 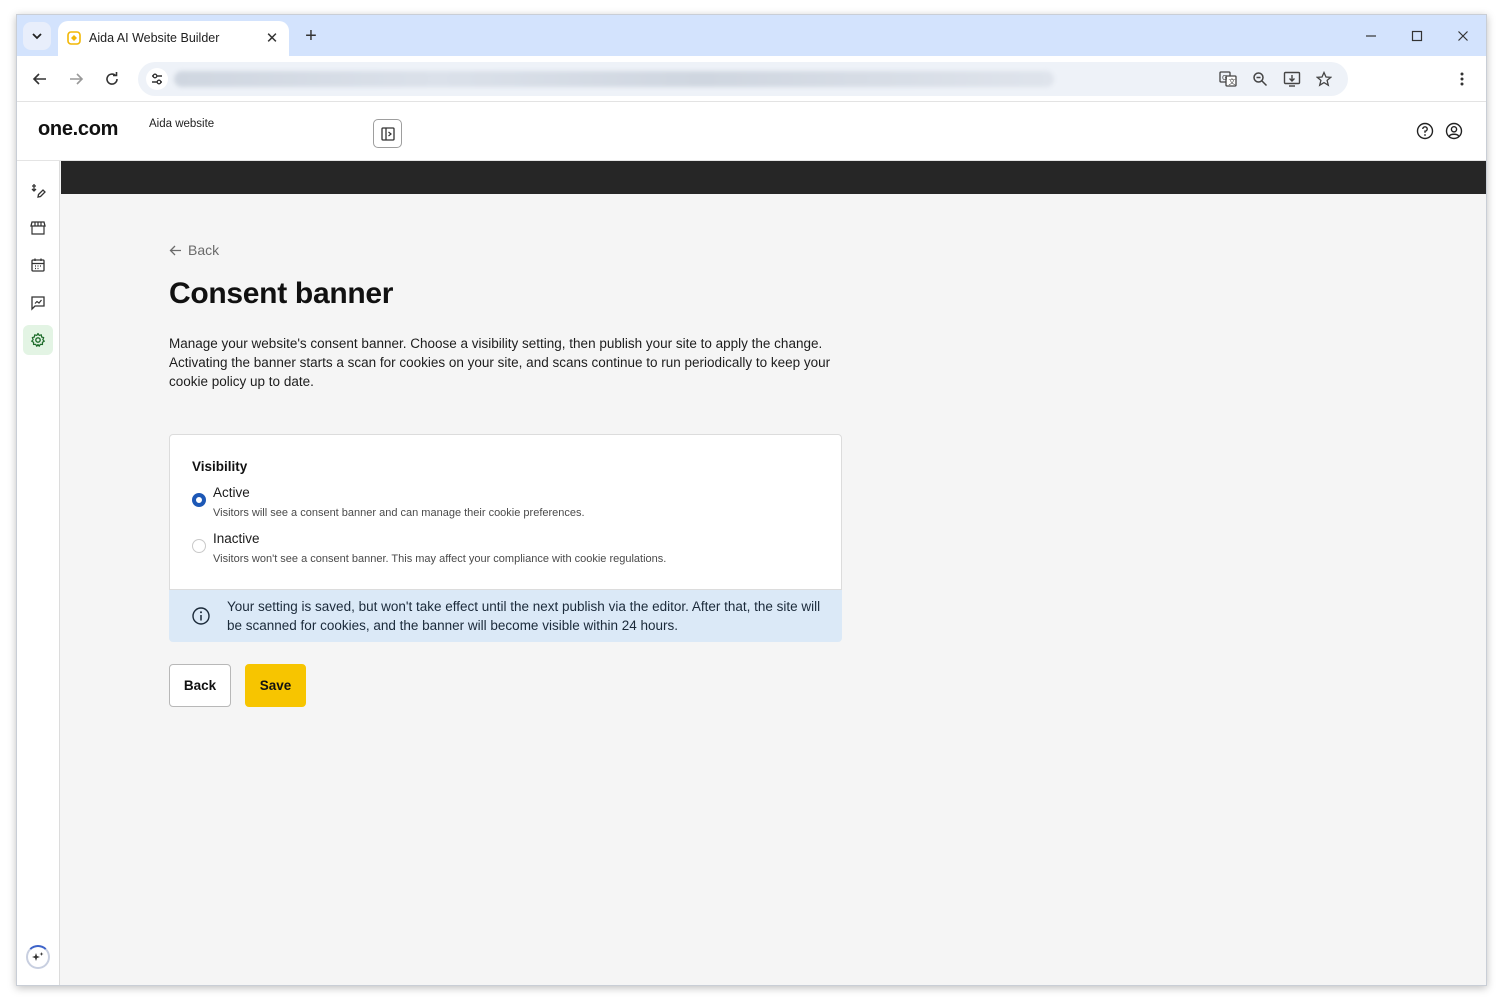 What do you see at coordinates (281, 293) in the screenshot?
I see `page-title: Consent banner` at bounding box center [281, 293].